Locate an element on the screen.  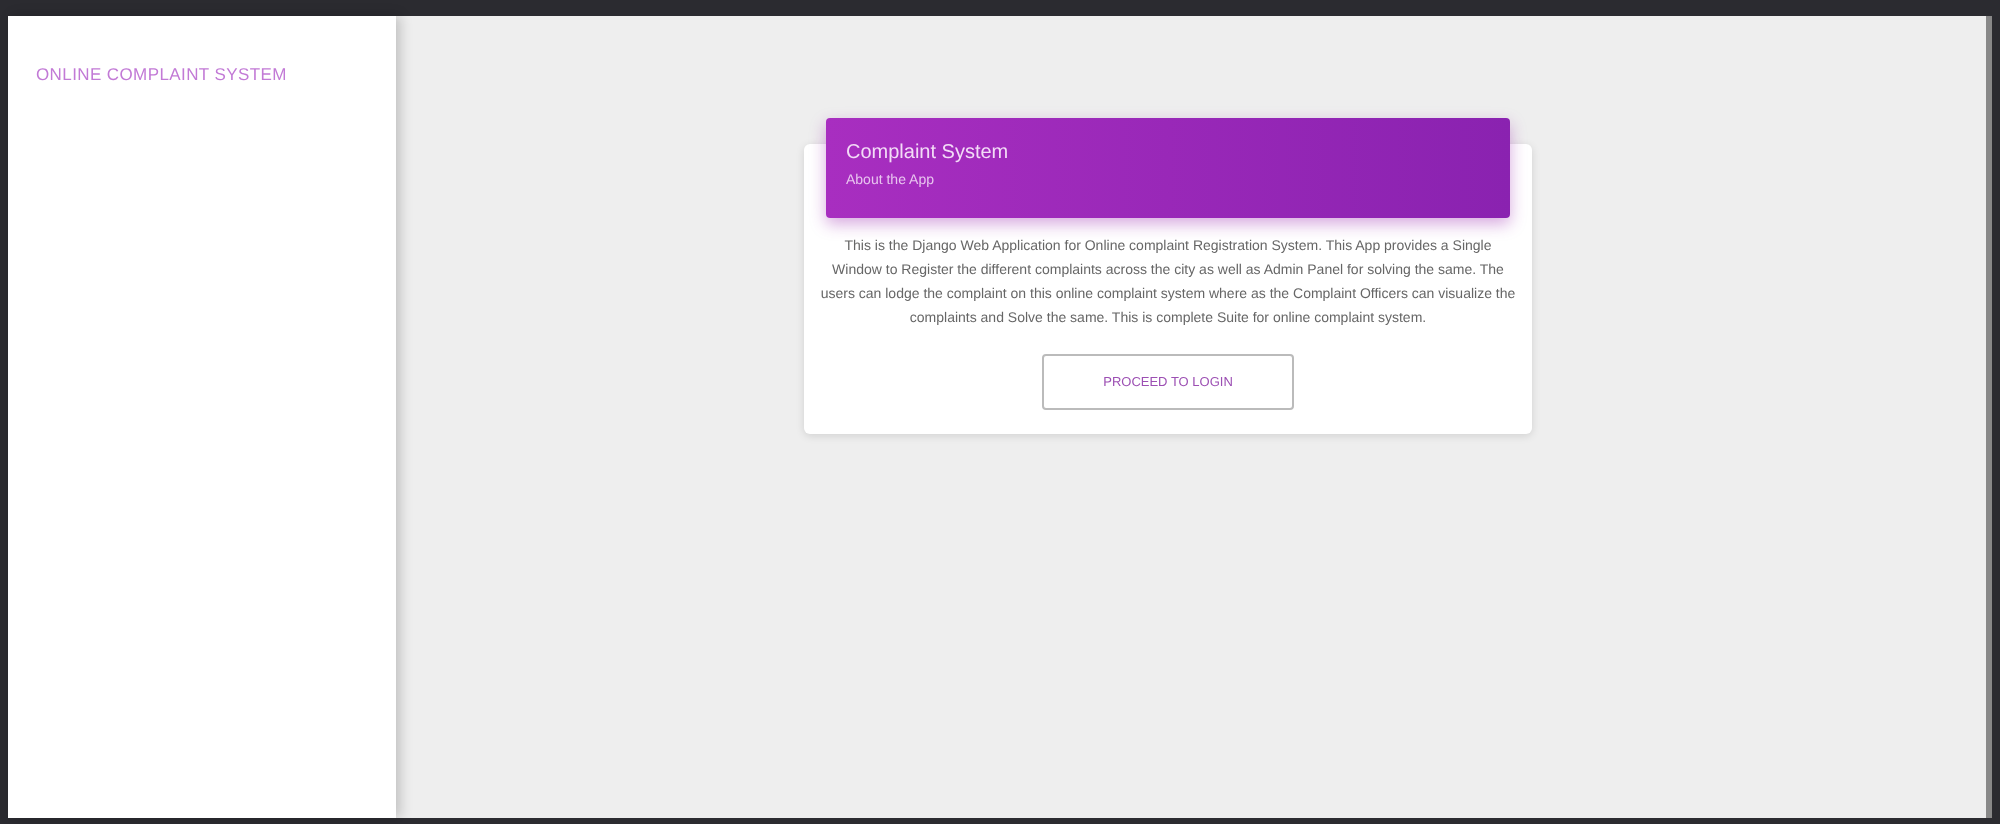
card-title: Complaint System is located at coordinates (928, 153).